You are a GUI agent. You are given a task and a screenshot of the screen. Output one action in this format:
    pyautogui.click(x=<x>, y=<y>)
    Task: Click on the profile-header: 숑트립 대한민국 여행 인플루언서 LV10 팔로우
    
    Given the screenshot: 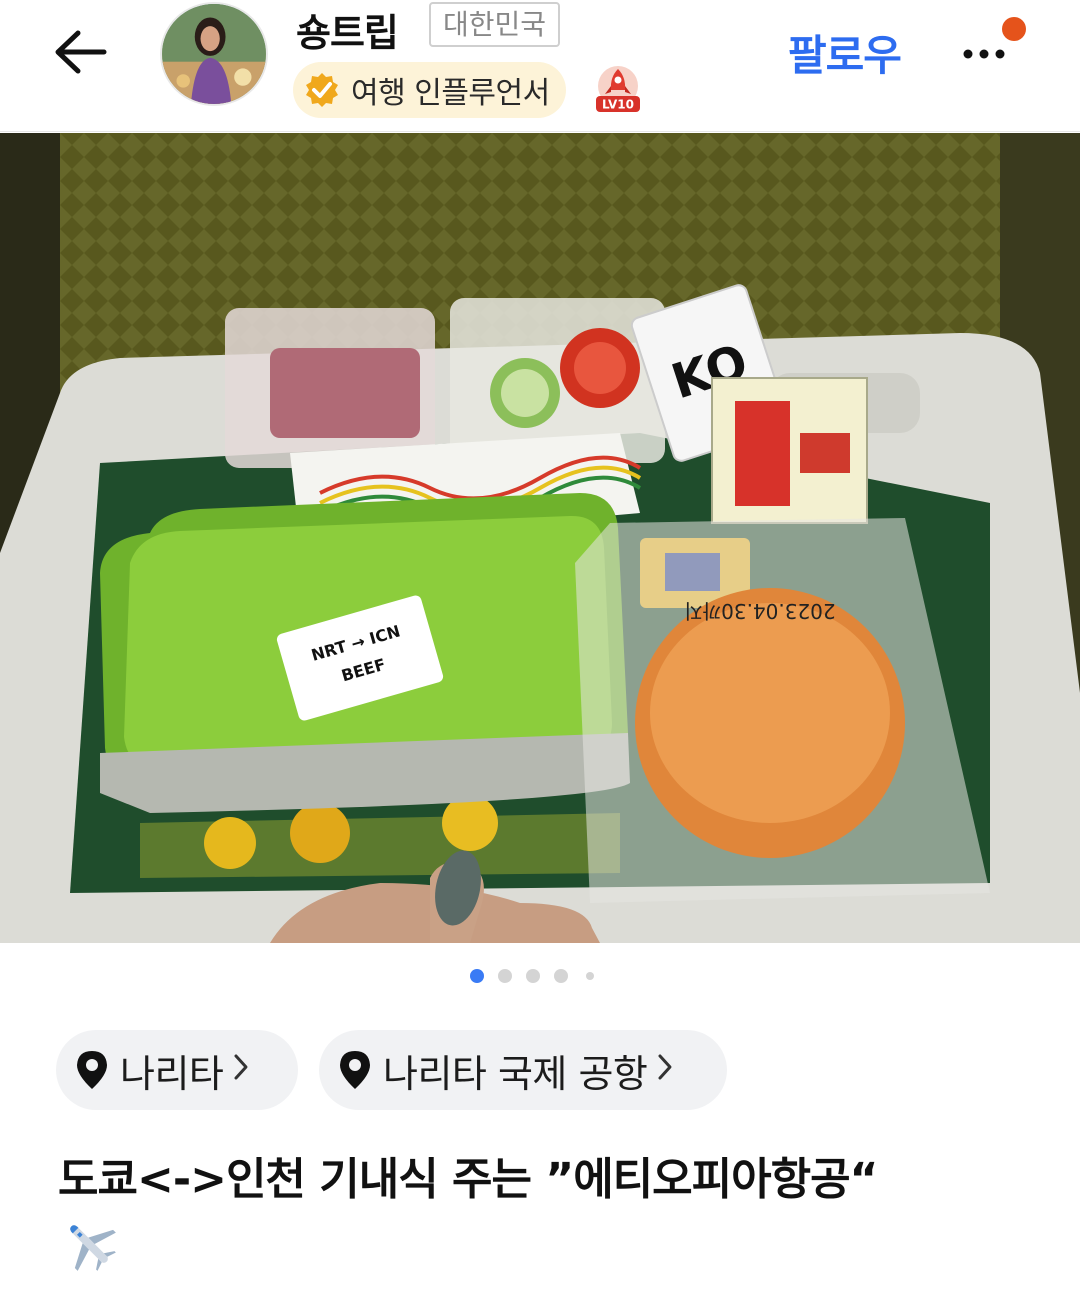 What is the action you would take?
    pyautogui.click(x=540, y=66)
    